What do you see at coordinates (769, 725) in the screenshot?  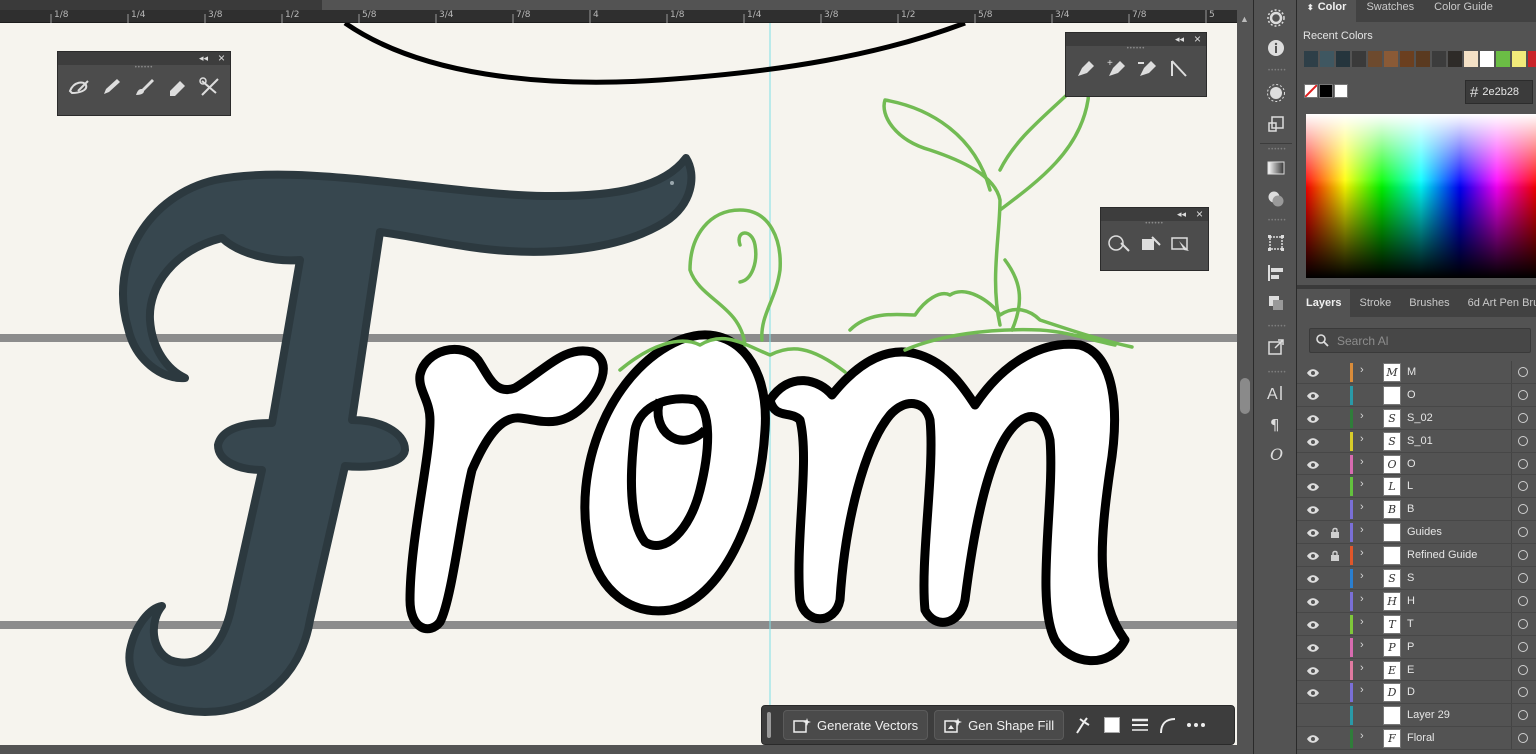 I see `taskbar-grip` at bounding box center [769, 725].